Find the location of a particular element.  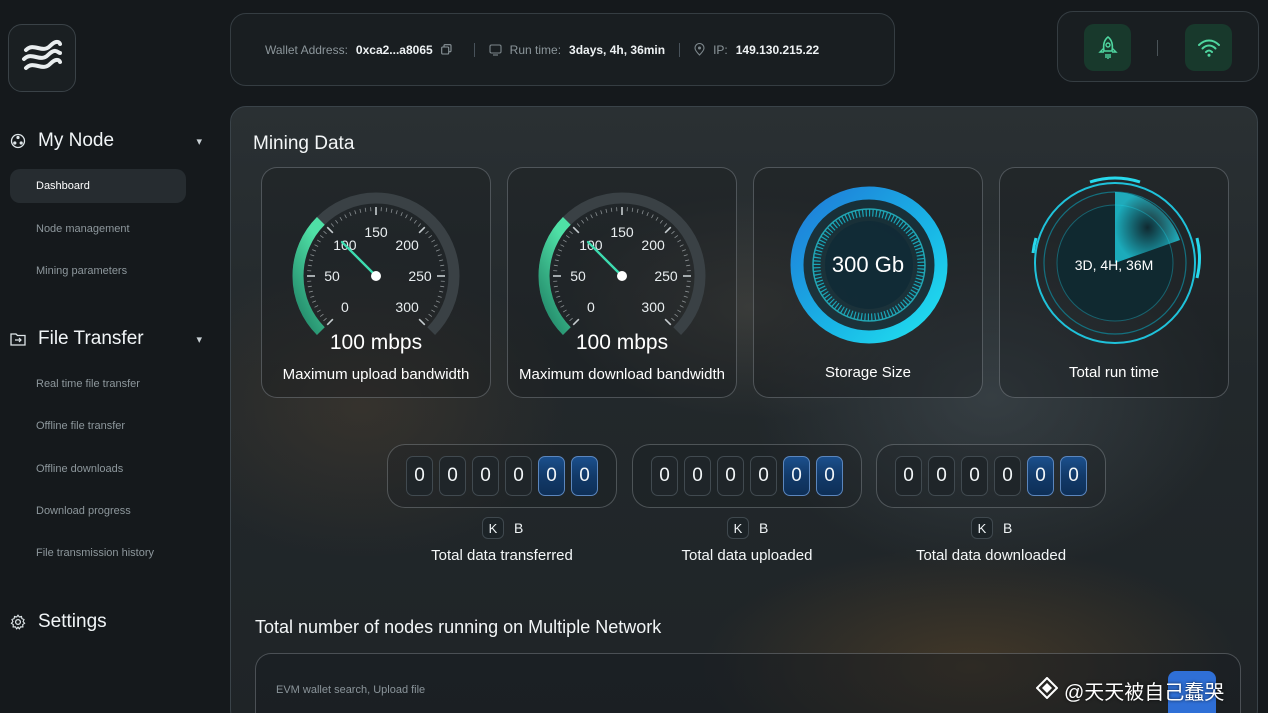

nav-settings: Settings is located at coordinates (110, 622).